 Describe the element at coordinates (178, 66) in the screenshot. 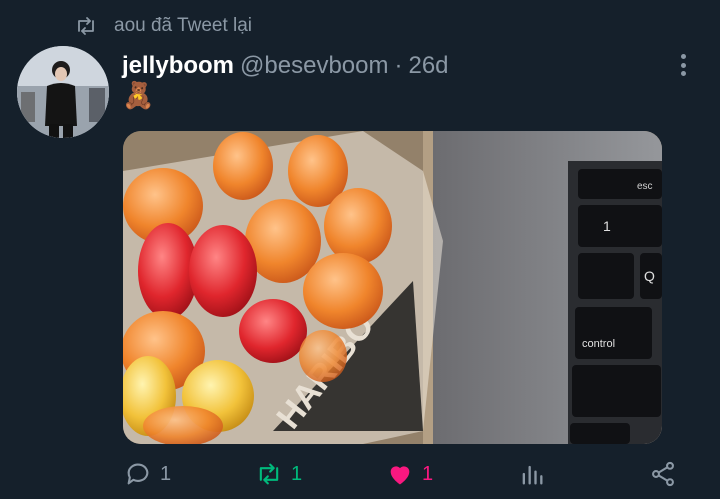

I see `display-name: jellyboom` at that location.